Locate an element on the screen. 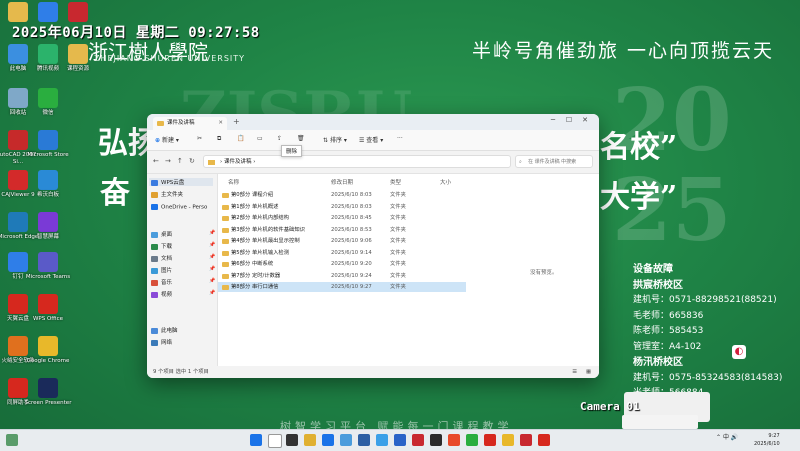 The width and height of the screenshot is (800, 451). tab-current-folder: 课件及讲稿 ✕ is located at coordinates (190, 123).